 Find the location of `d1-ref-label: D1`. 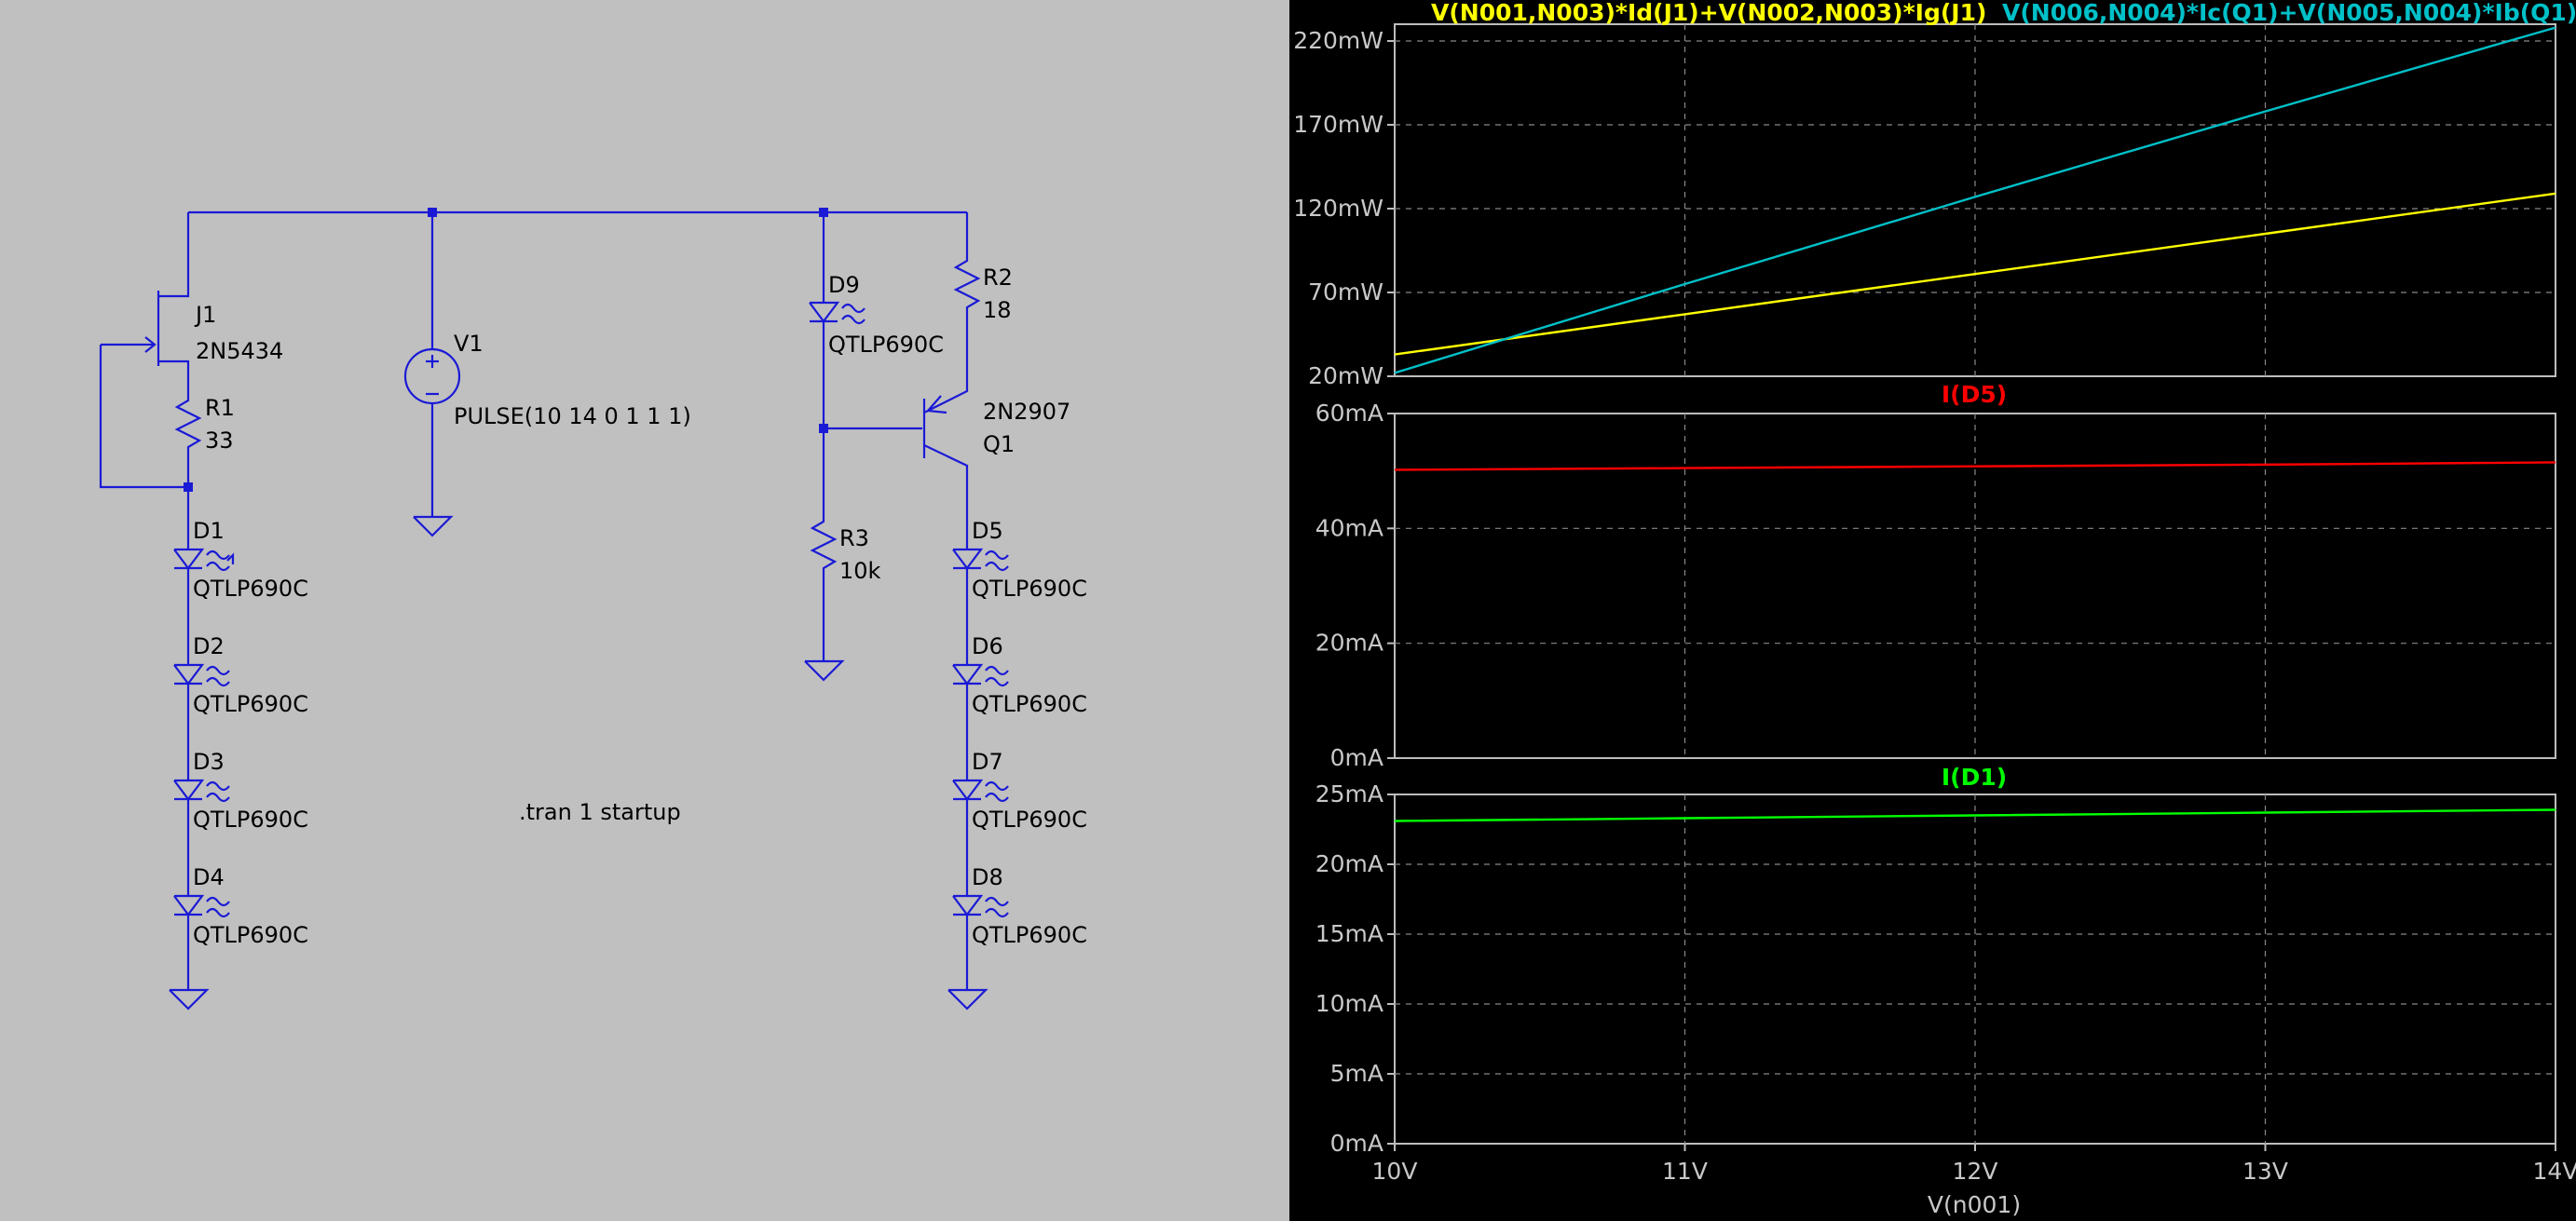

d1-ref-label: D1 is located at coordinates (209, 531).